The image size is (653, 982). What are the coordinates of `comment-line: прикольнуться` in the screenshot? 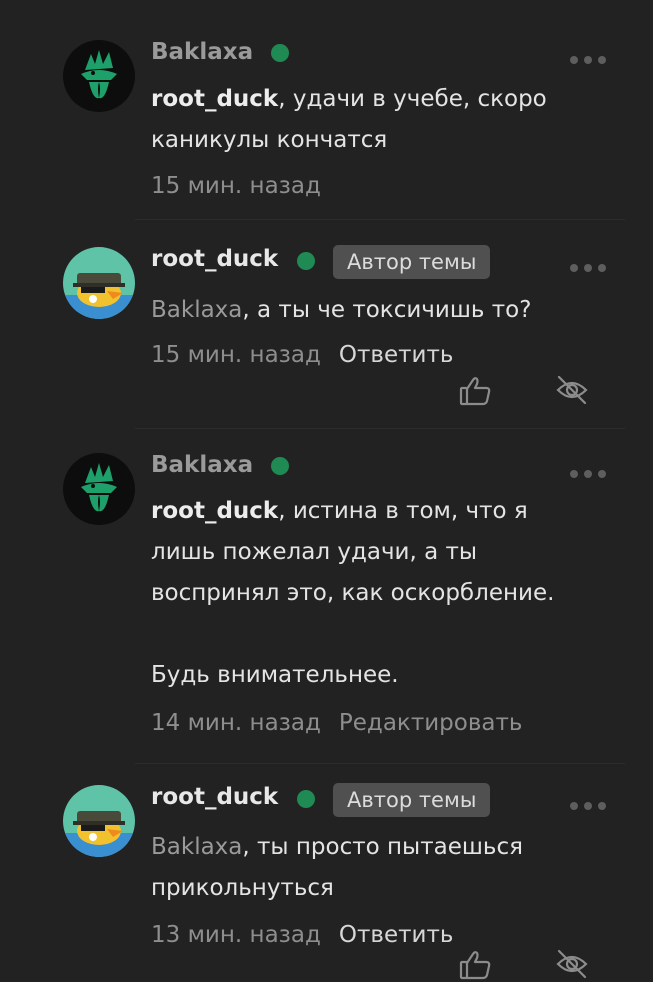 It's located at (242, 888).